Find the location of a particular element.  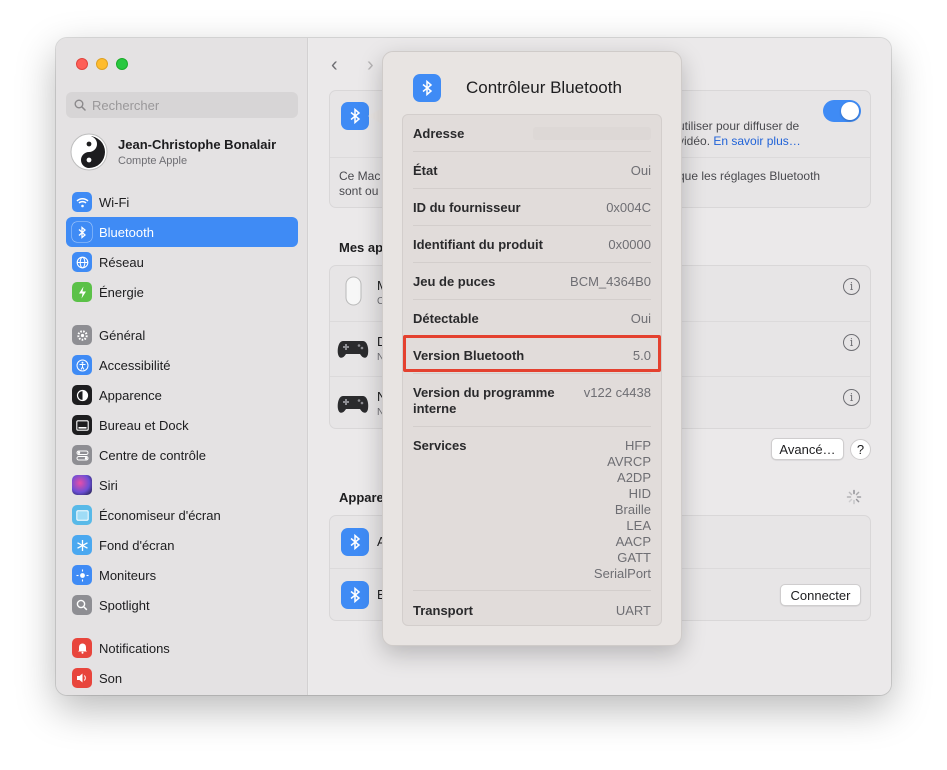

nearby-devices-title: Appare is located at coordinates (361, 497).